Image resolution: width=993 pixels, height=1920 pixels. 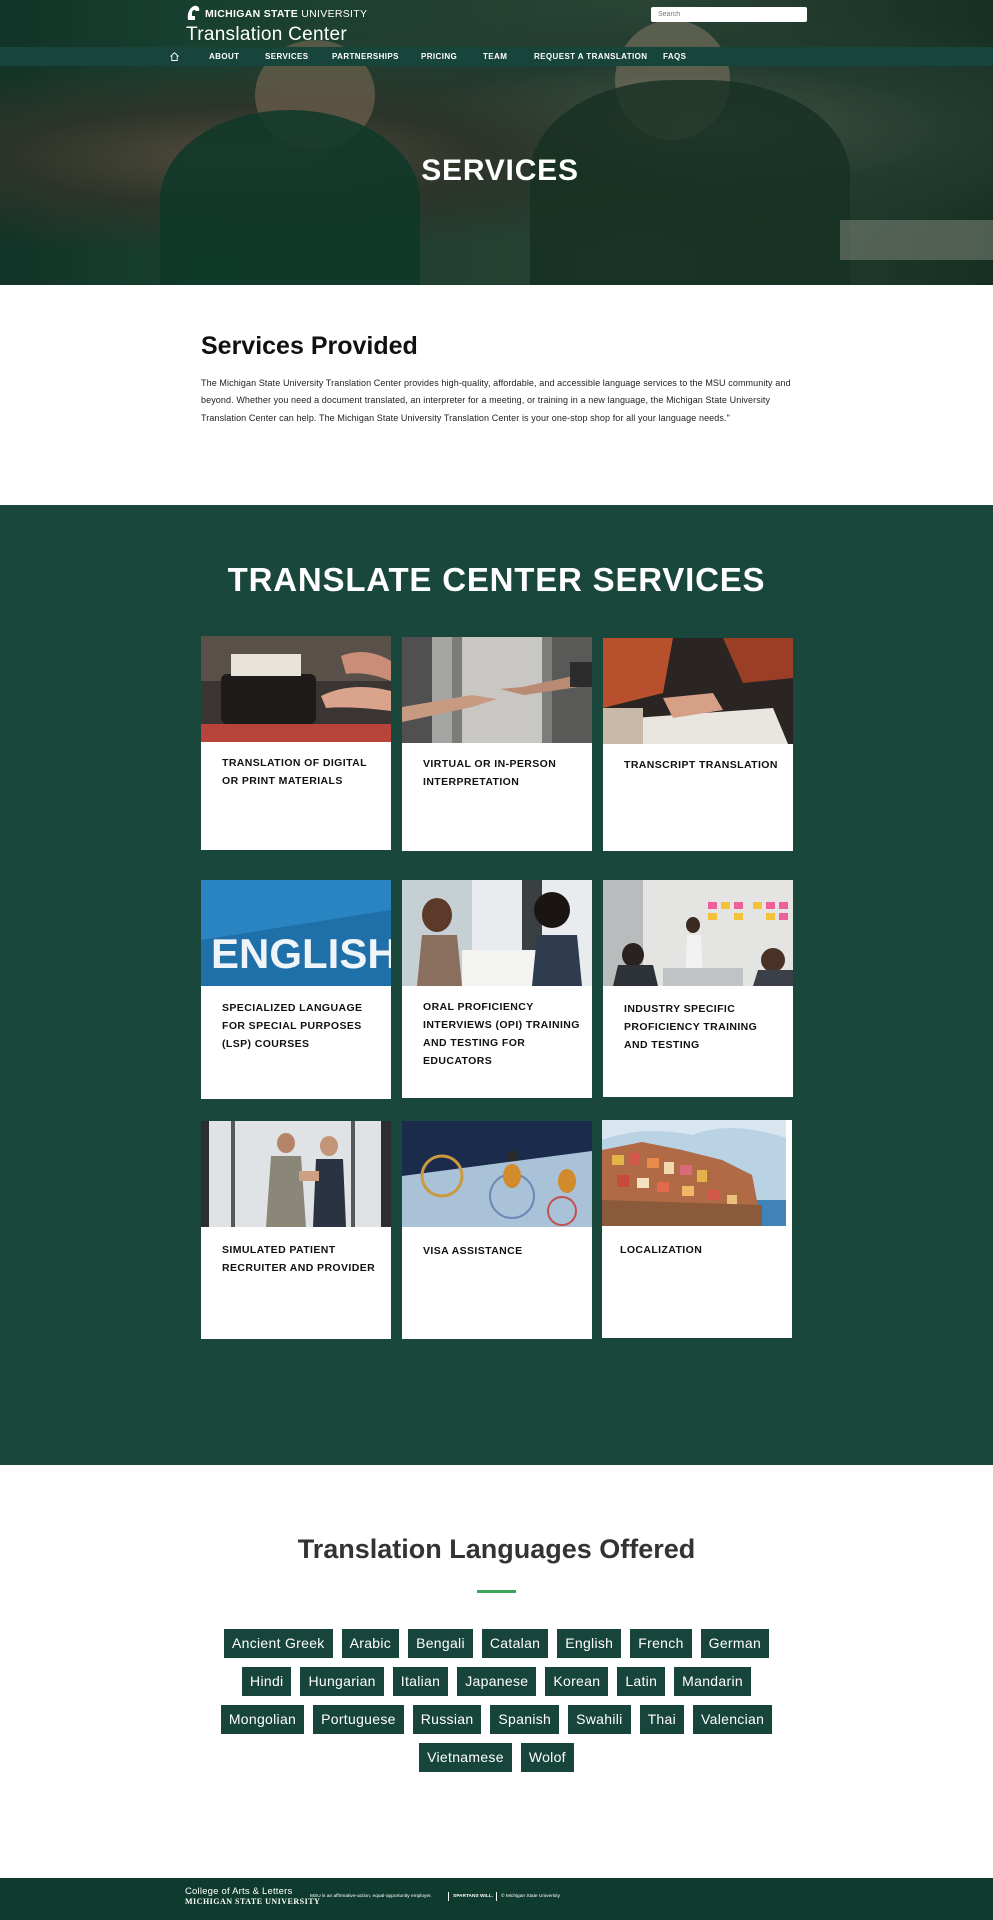 I want to click on language-tag: Korean, so click(x=577, y=1681).